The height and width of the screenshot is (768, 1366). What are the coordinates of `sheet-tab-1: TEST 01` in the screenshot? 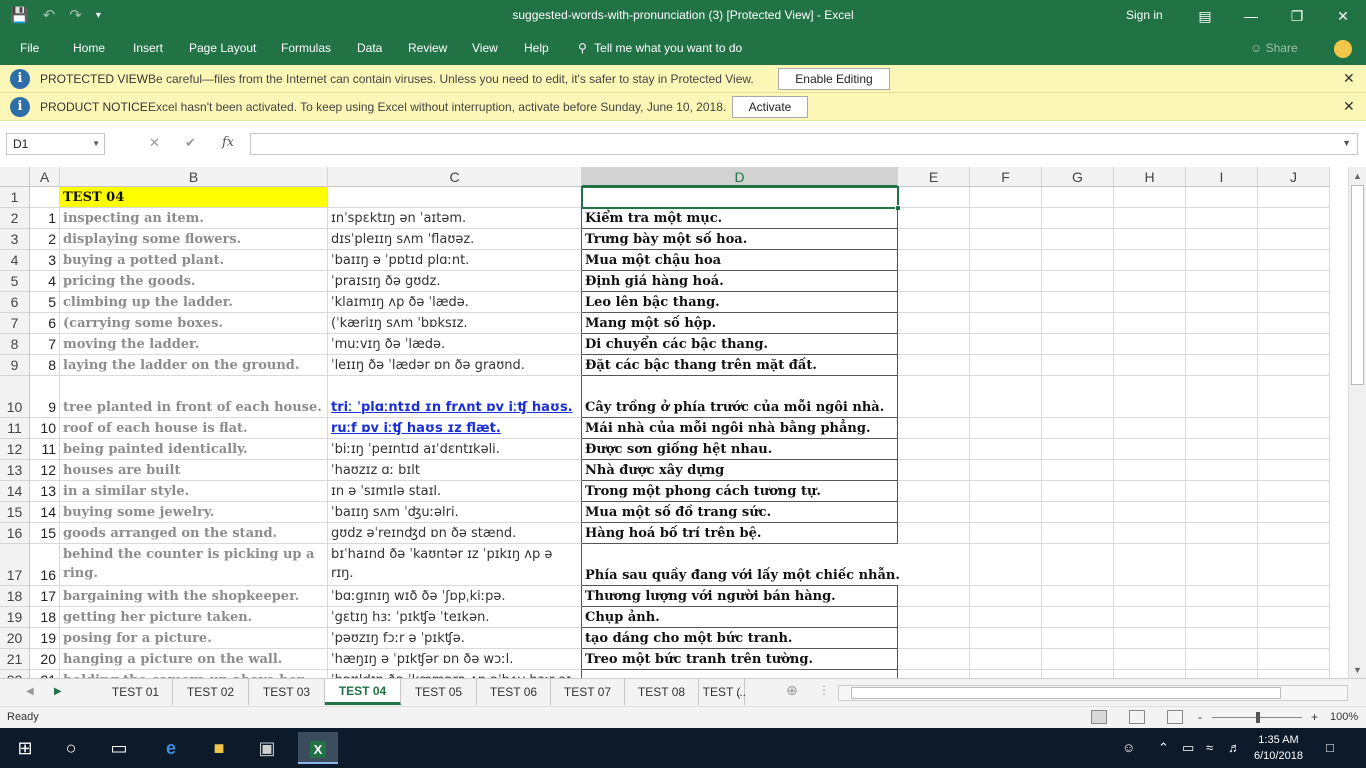 It's located at (136, 692).